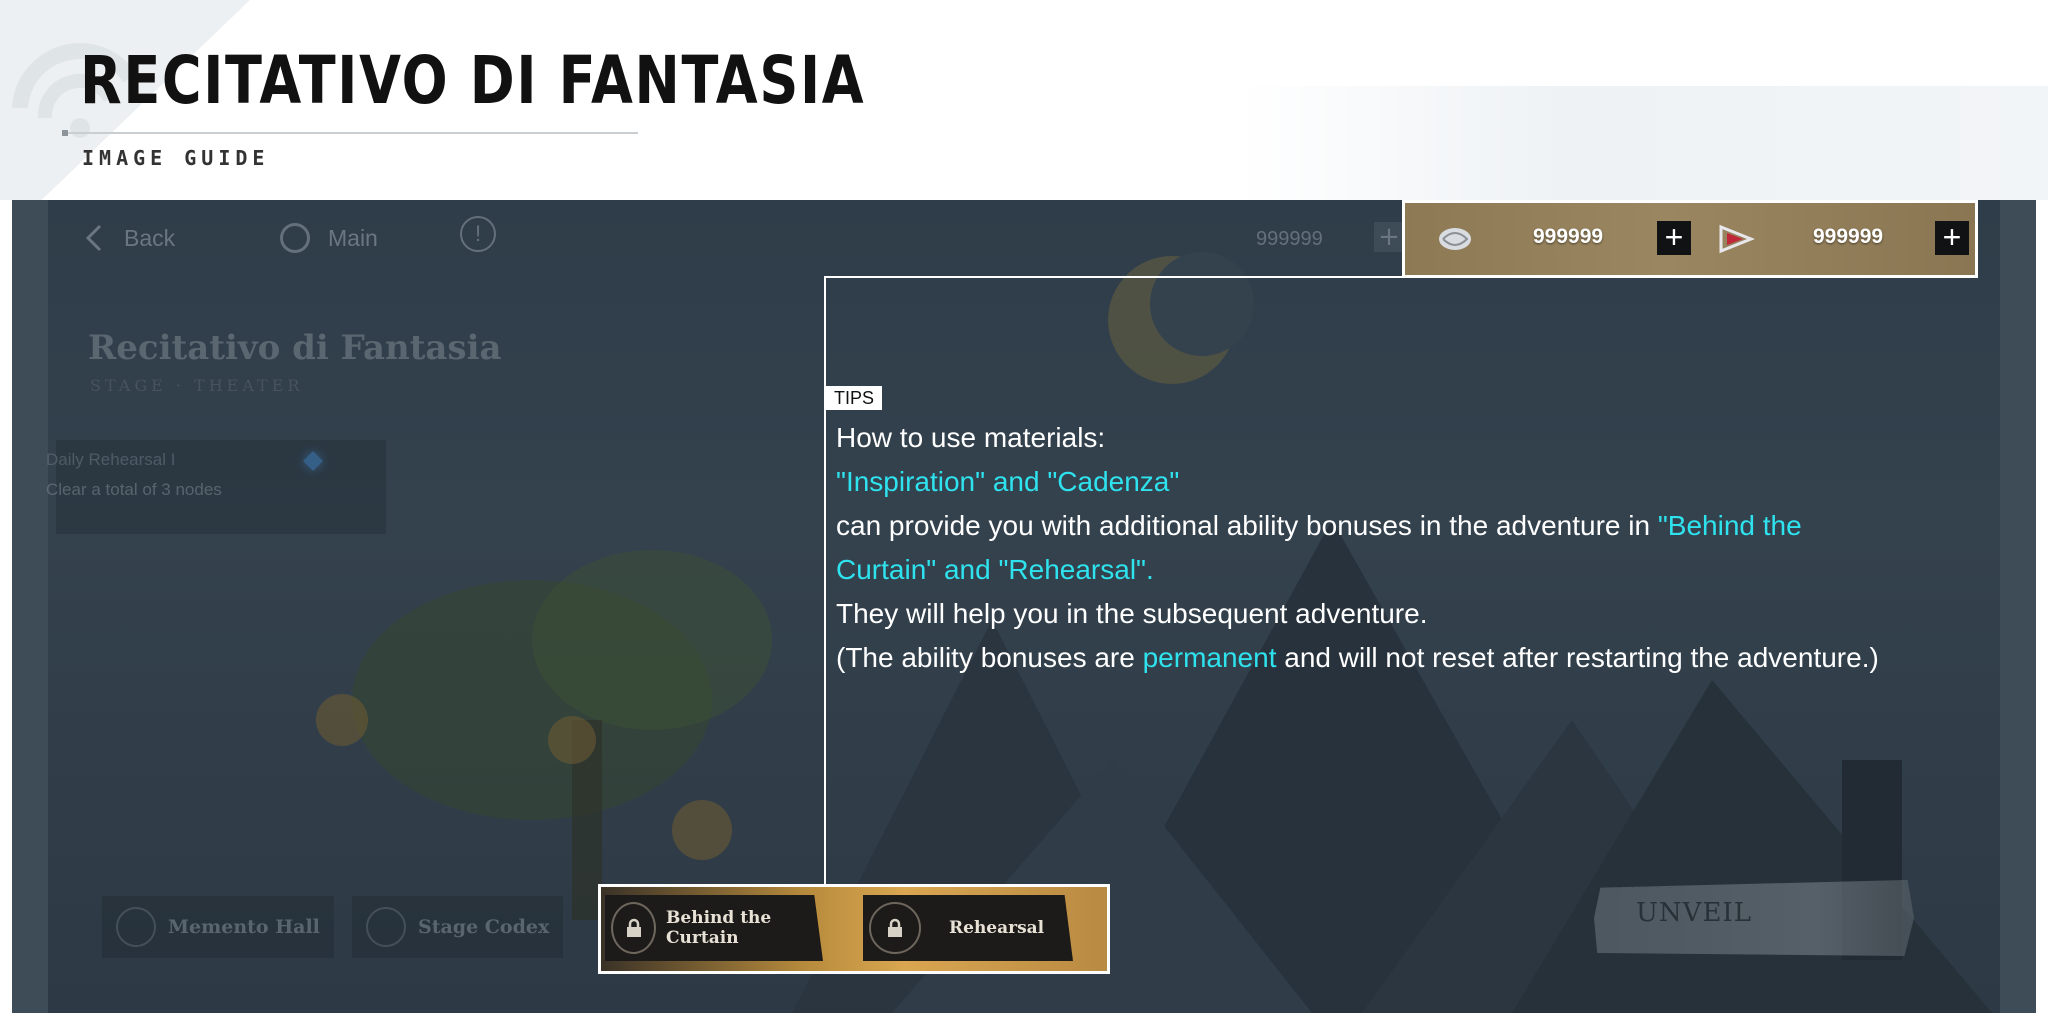  Describe the element at coordinates (484, 927) in the screenshot. I see `stage-codex-label: Stage Codex` at that location.